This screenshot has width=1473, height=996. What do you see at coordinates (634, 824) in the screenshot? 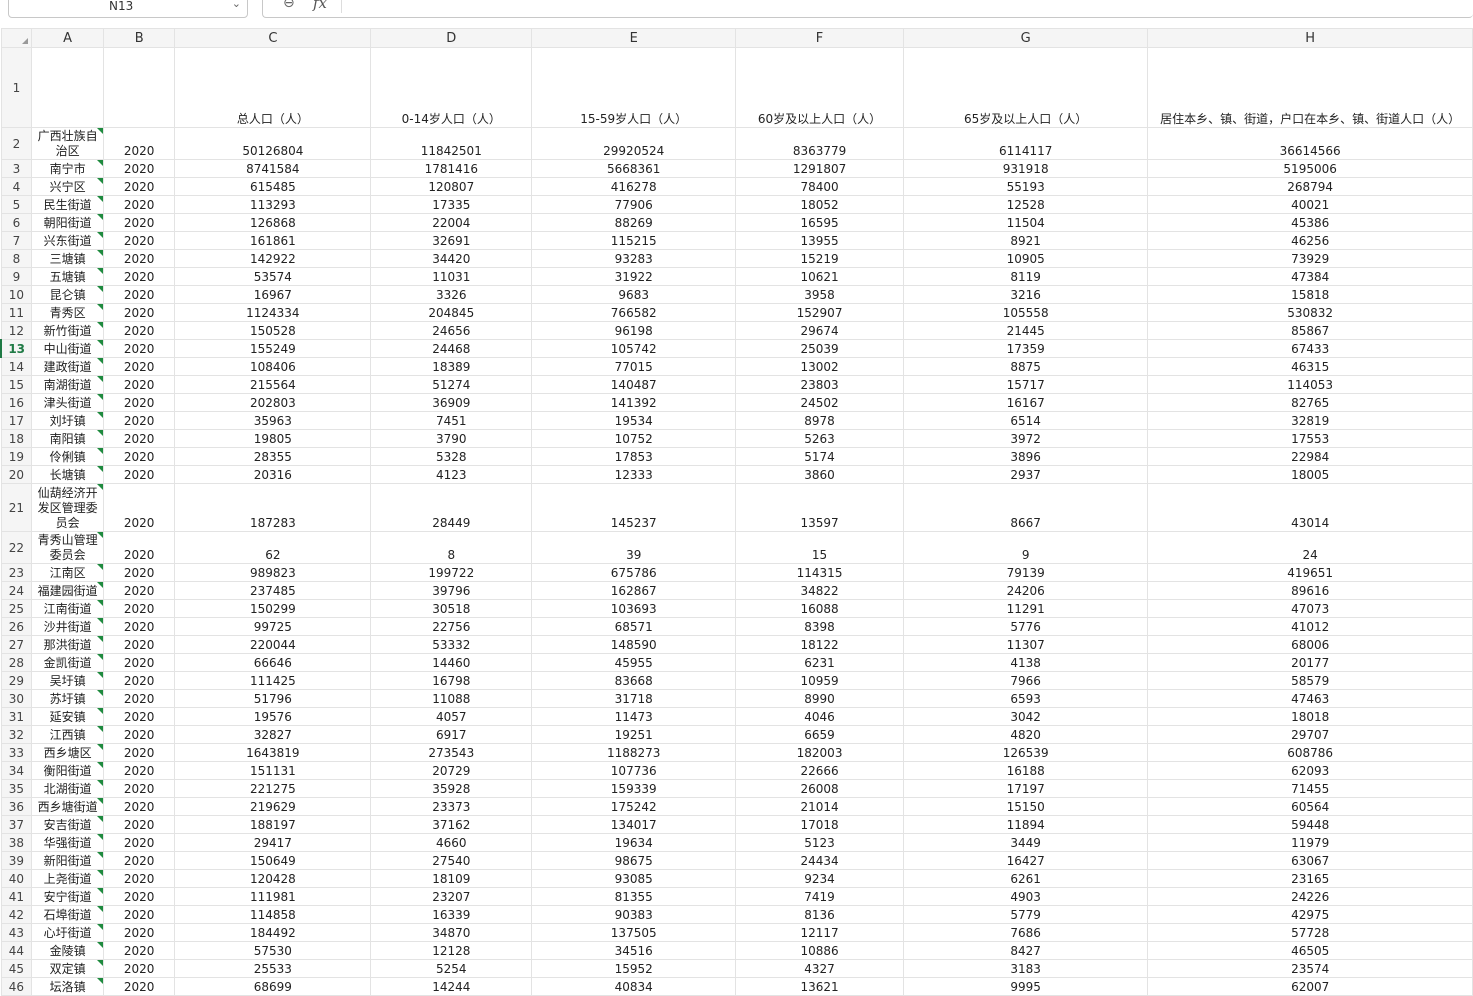
I see `table-cell: 134017` at bounding box center [634, 824].